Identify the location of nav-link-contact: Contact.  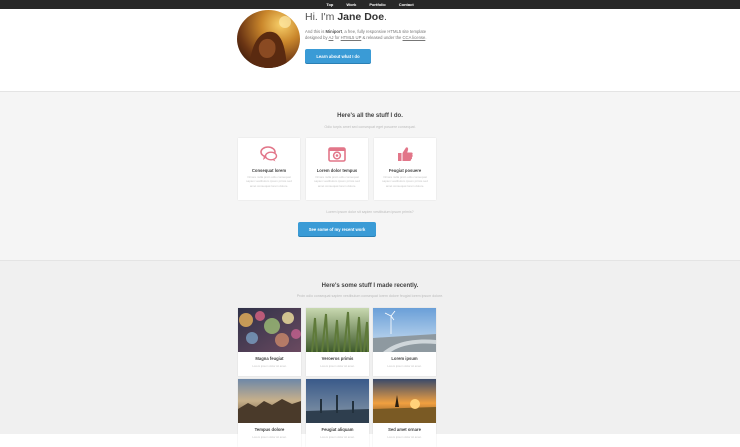
(406, 4).